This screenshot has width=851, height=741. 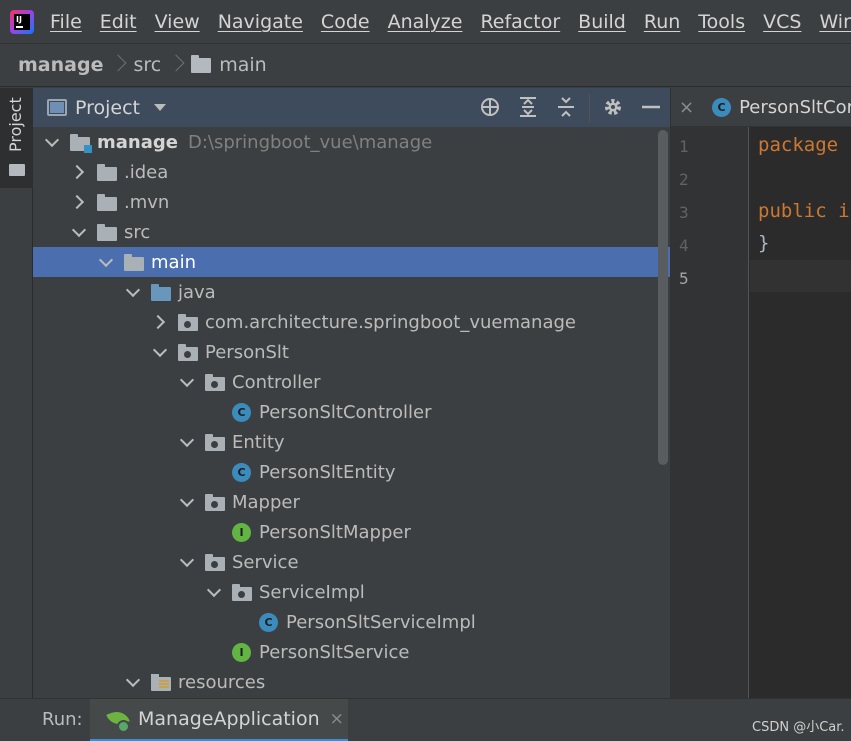 I want to click on tree-item-main: main, so click(x=351, y=262).